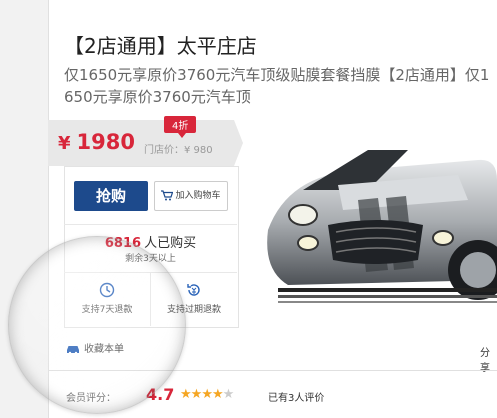  I want to click on guarantee-label: 支持过期退款, so click(193, 310).